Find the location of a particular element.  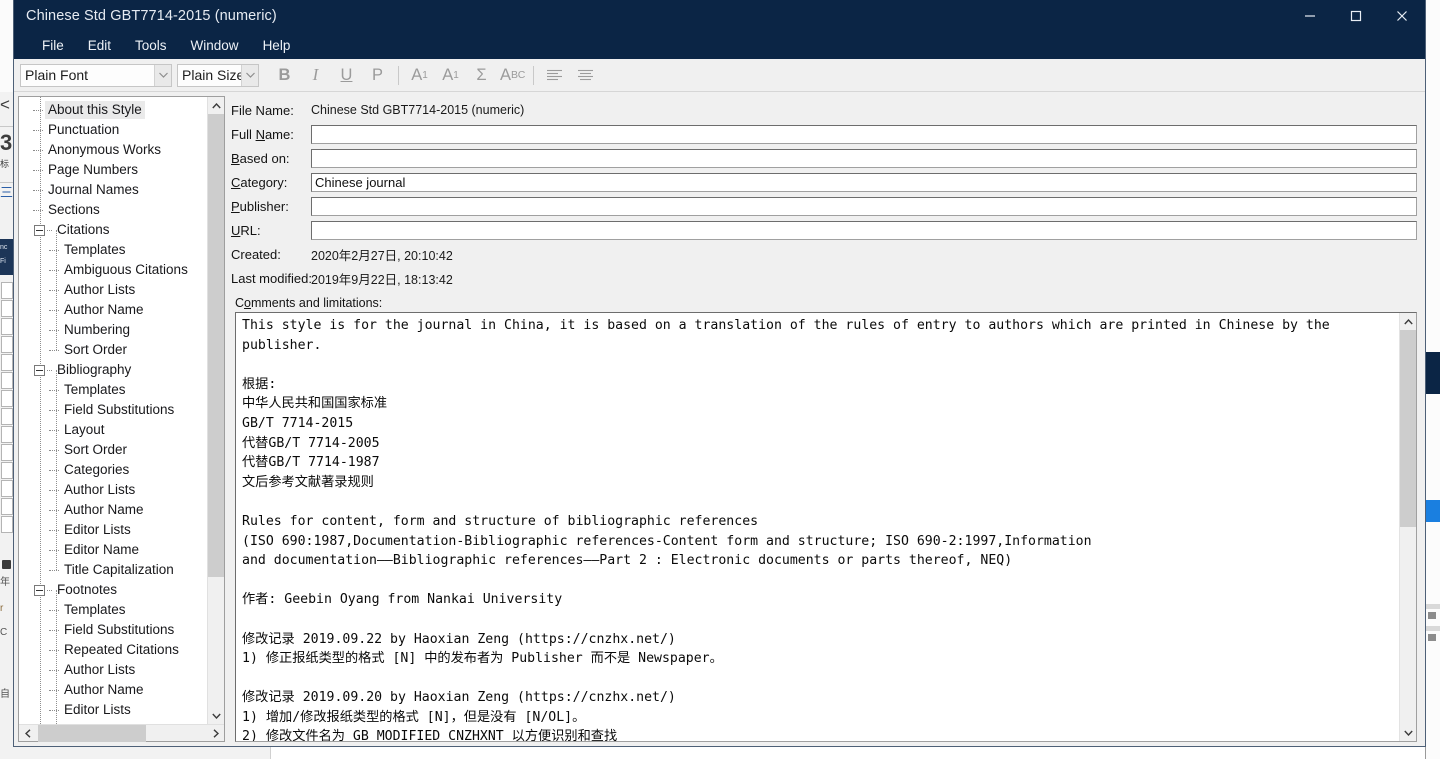

size-select: Plain Size is located at coordinates (218, 75).